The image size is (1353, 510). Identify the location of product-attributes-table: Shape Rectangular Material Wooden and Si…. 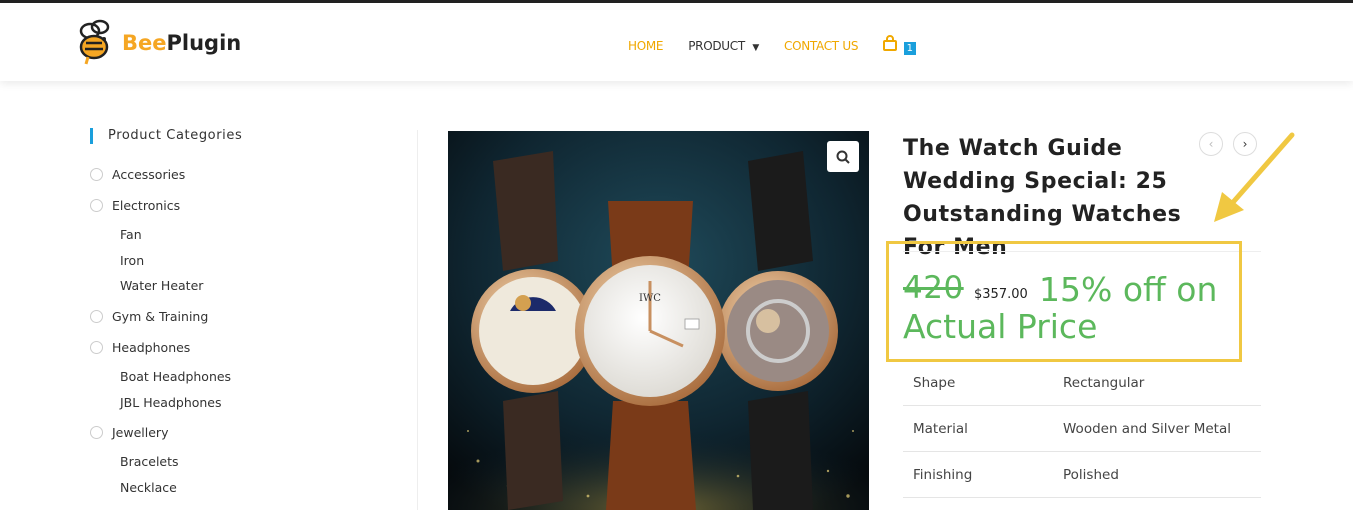
(1082, 429).